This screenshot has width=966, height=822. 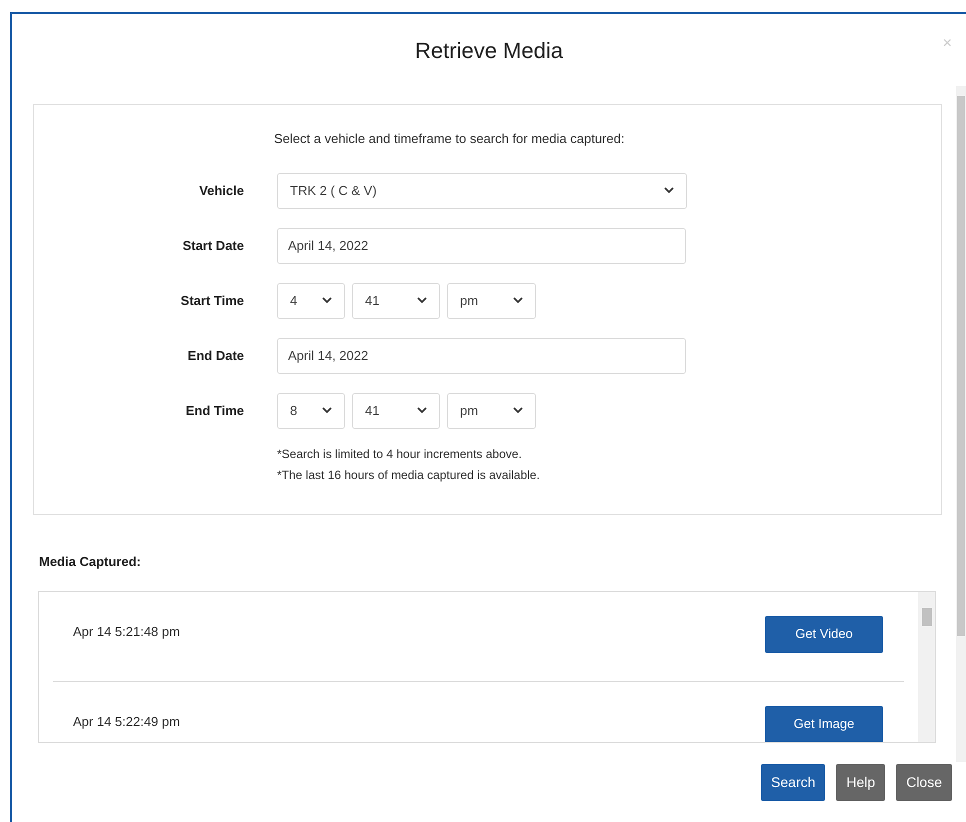 I want to click on dropdown-select: 4, so click(x=311, y=300).